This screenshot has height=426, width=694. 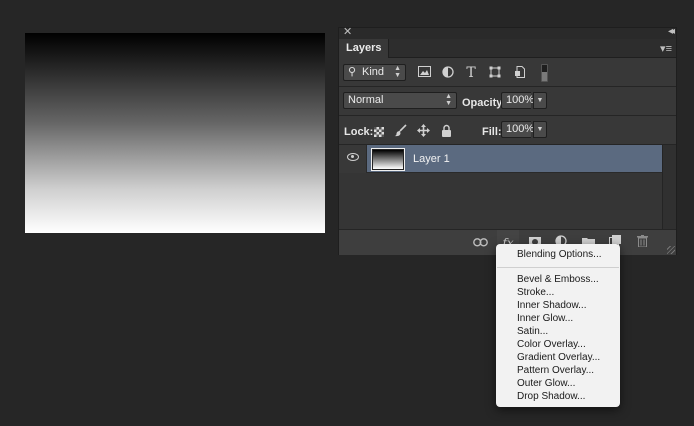 I want to click on lock-image-pixels-icon, so click(x=400, y=131).